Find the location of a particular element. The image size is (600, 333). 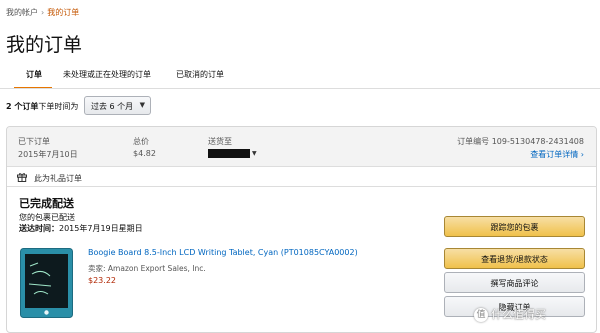

order-total: 总价 $4.82 is located at coordinates (144, 147).